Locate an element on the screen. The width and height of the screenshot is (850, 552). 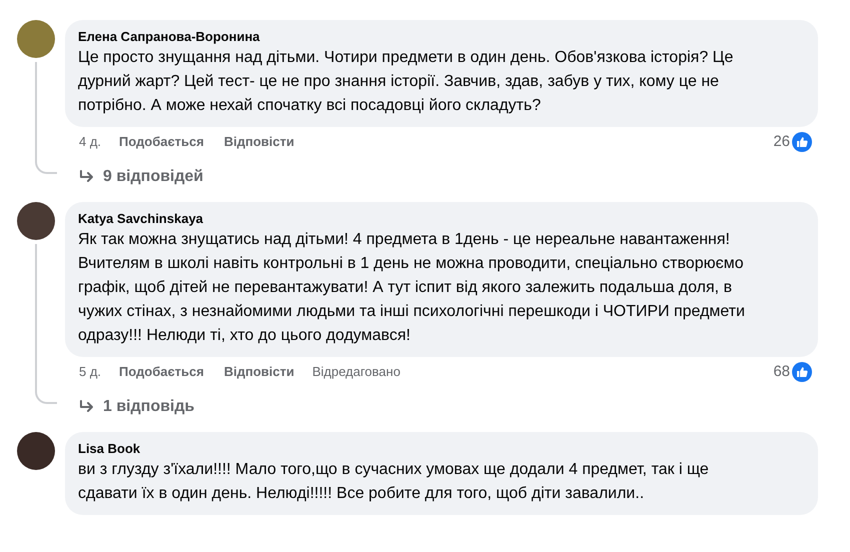
comment-time: 4 д. is located at coordinates (90, 142).